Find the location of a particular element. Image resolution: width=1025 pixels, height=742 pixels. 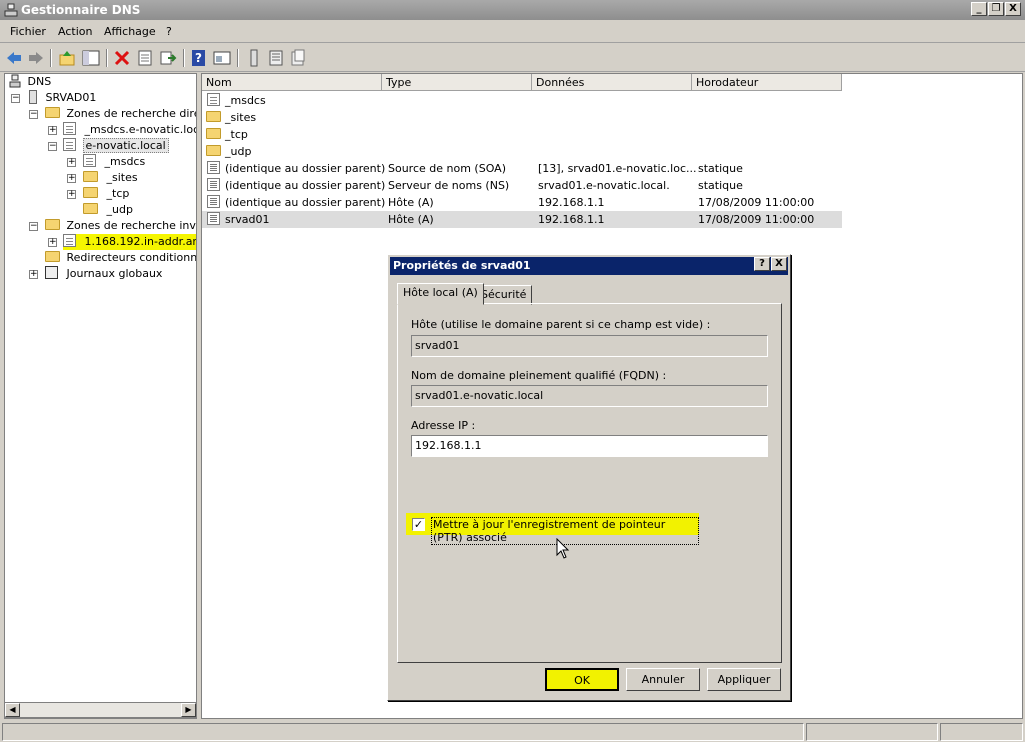

toolbar: ? is located at coordinates (512, 58).